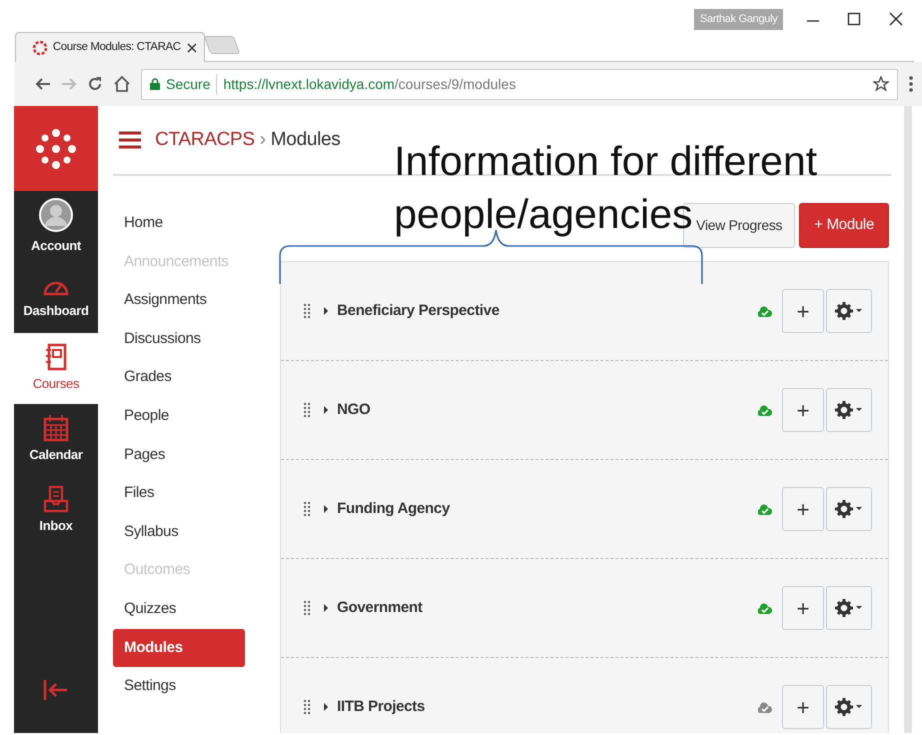  Describe the element at coordinates (179, 223) in the screenshot. I see `course-nav-link: Home` at that location.